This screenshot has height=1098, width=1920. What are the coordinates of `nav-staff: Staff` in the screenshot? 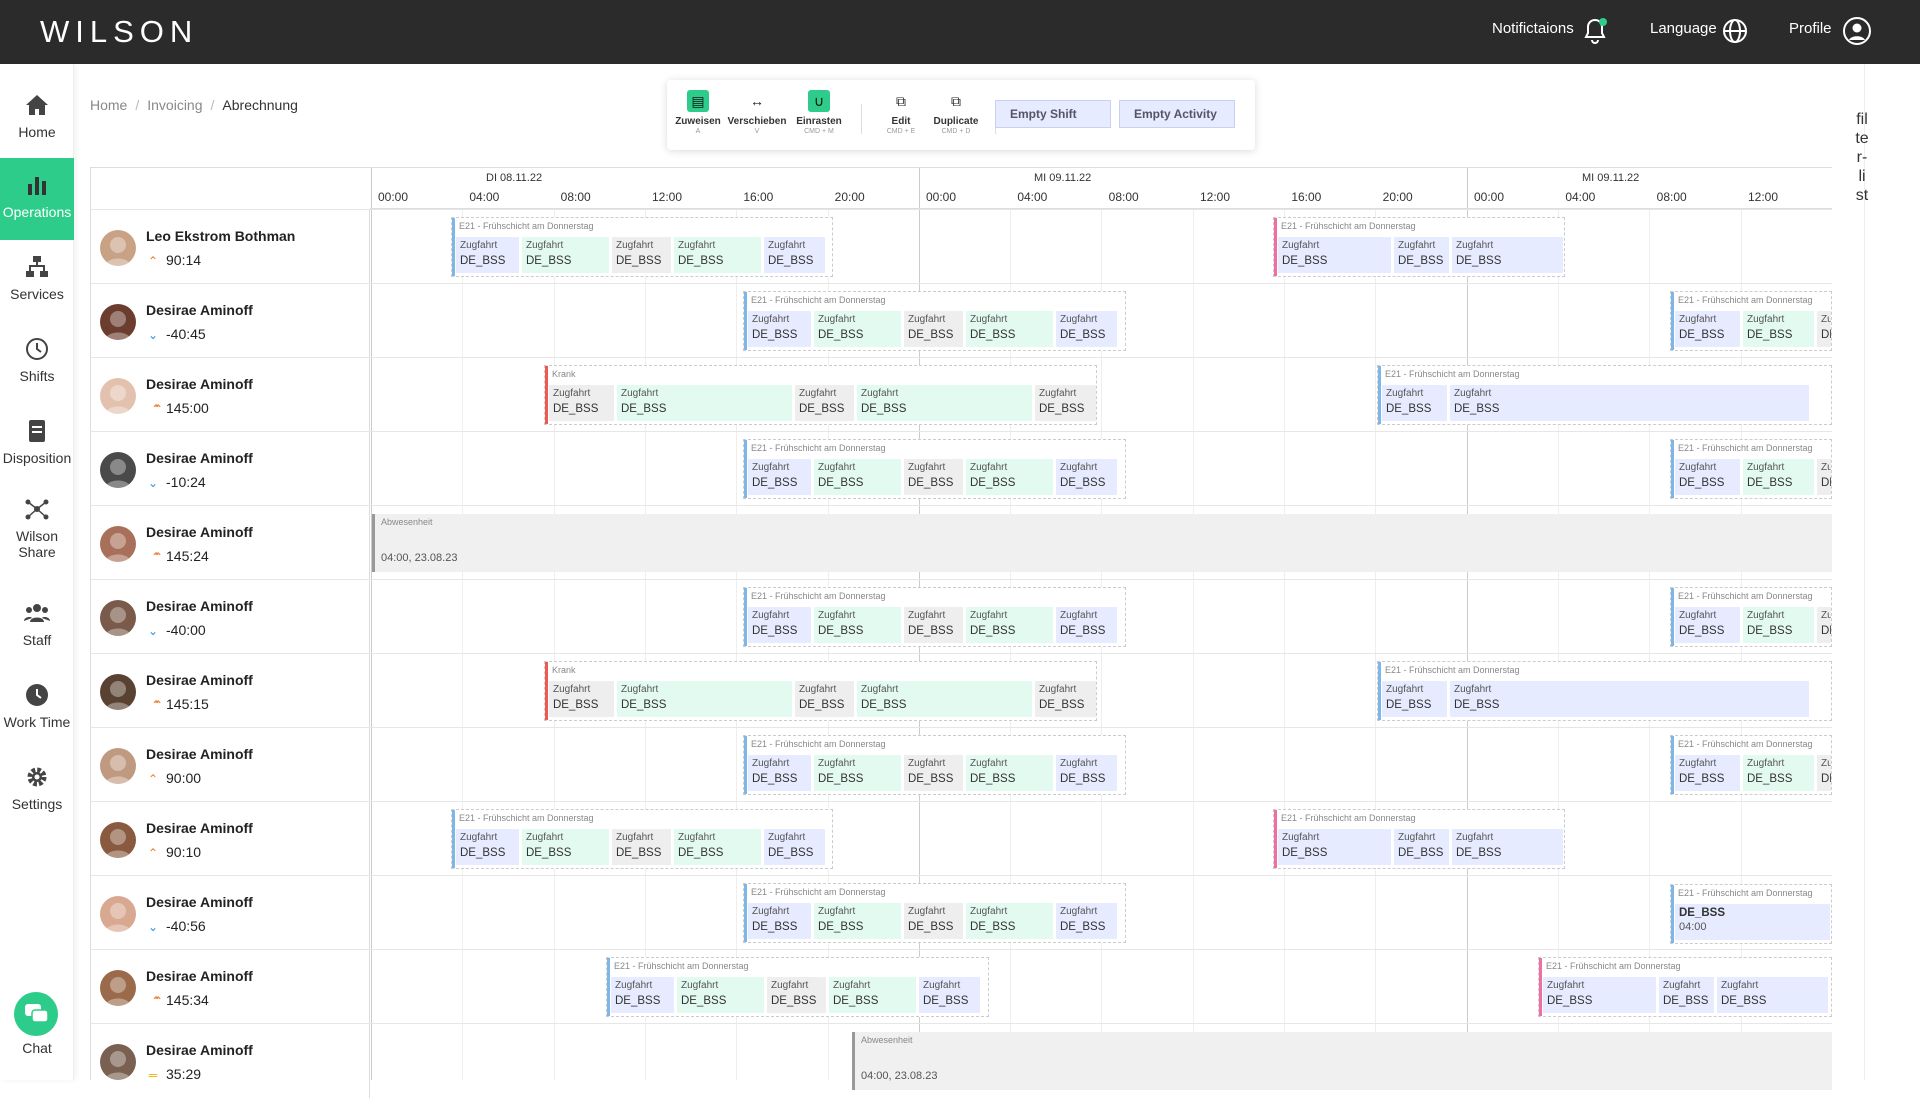 It's located at (37, 627).